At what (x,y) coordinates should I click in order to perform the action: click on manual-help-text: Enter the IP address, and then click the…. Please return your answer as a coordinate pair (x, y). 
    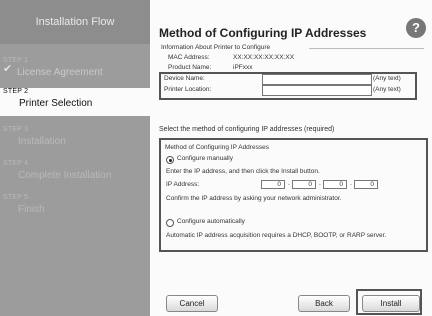
    Looking at the image, I should click on (243, 171).